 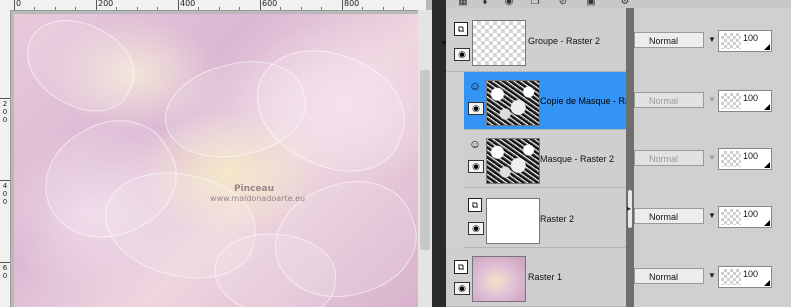 I want to click on layer-row-raster-1: ⧉ ◉ Raster 1, so click(x=536, y=277).